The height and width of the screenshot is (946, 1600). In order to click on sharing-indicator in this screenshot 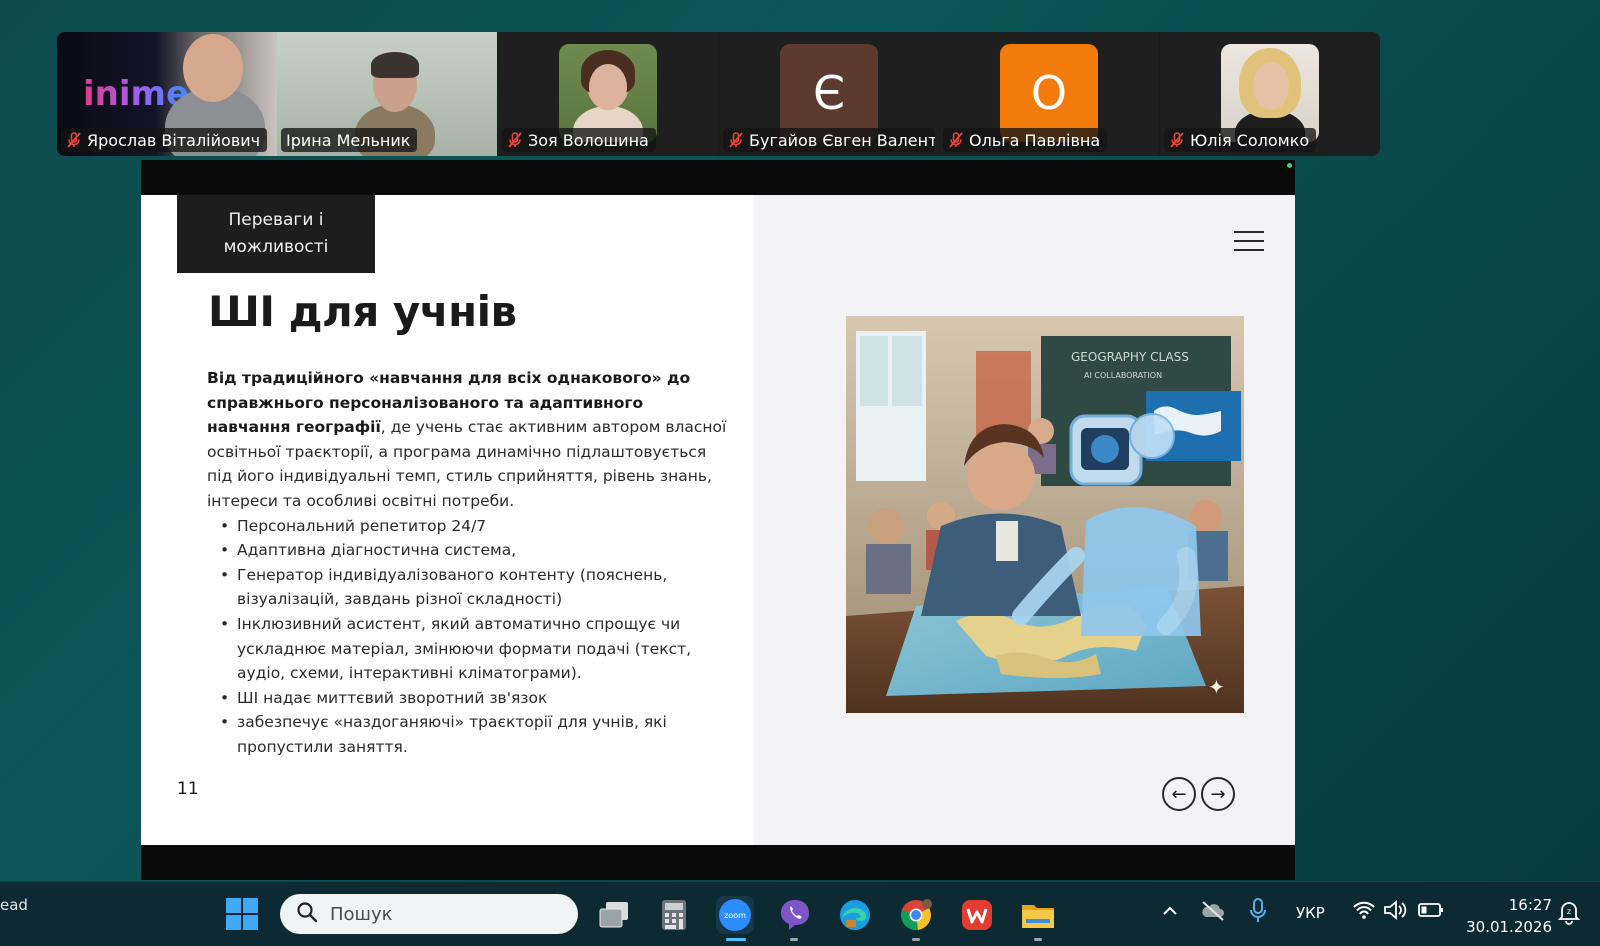, I will do `click(1289, 165)`.